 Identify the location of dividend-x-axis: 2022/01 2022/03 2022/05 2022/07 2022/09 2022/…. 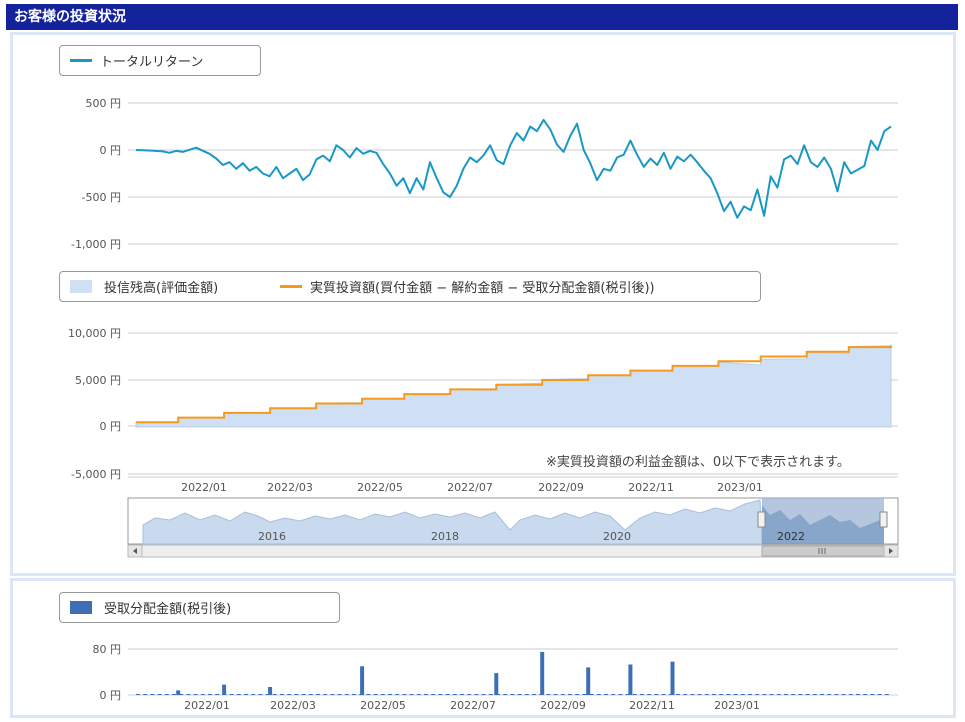
(472, 705).